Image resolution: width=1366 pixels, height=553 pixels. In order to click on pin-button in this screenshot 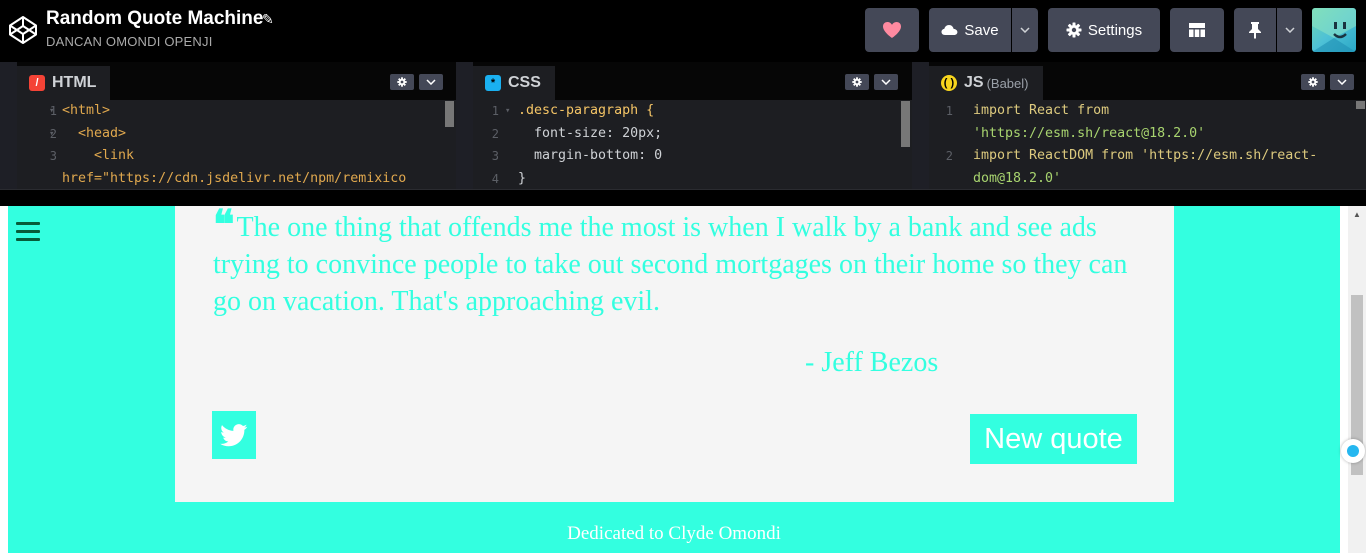, I will do `click(1255, 30)`.